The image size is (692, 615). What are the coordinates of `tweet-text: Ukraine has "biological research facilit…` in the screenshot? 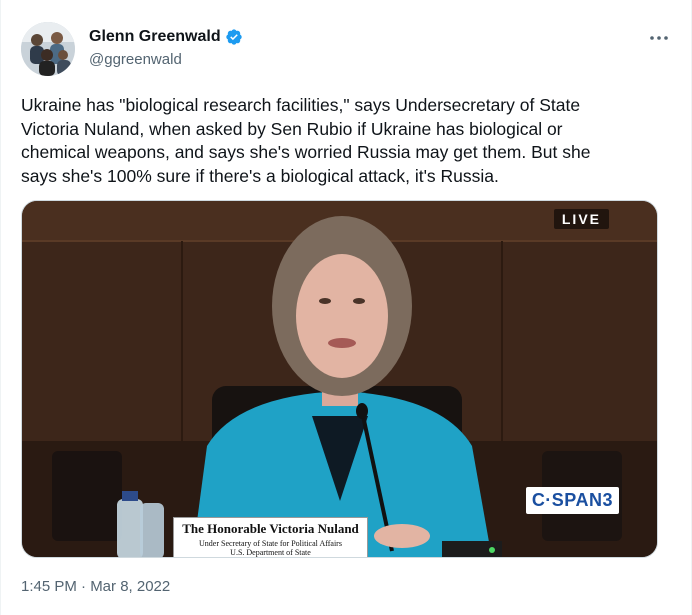 It's located at (306, 140).